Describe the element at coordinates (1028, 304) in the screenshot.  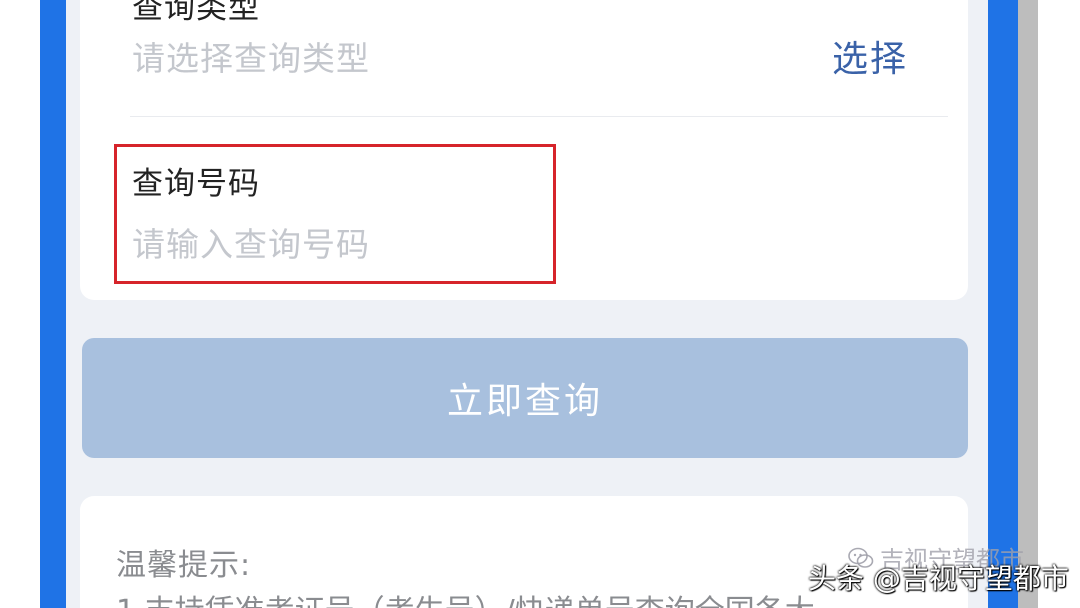
I see `frame-shadow` at that location.